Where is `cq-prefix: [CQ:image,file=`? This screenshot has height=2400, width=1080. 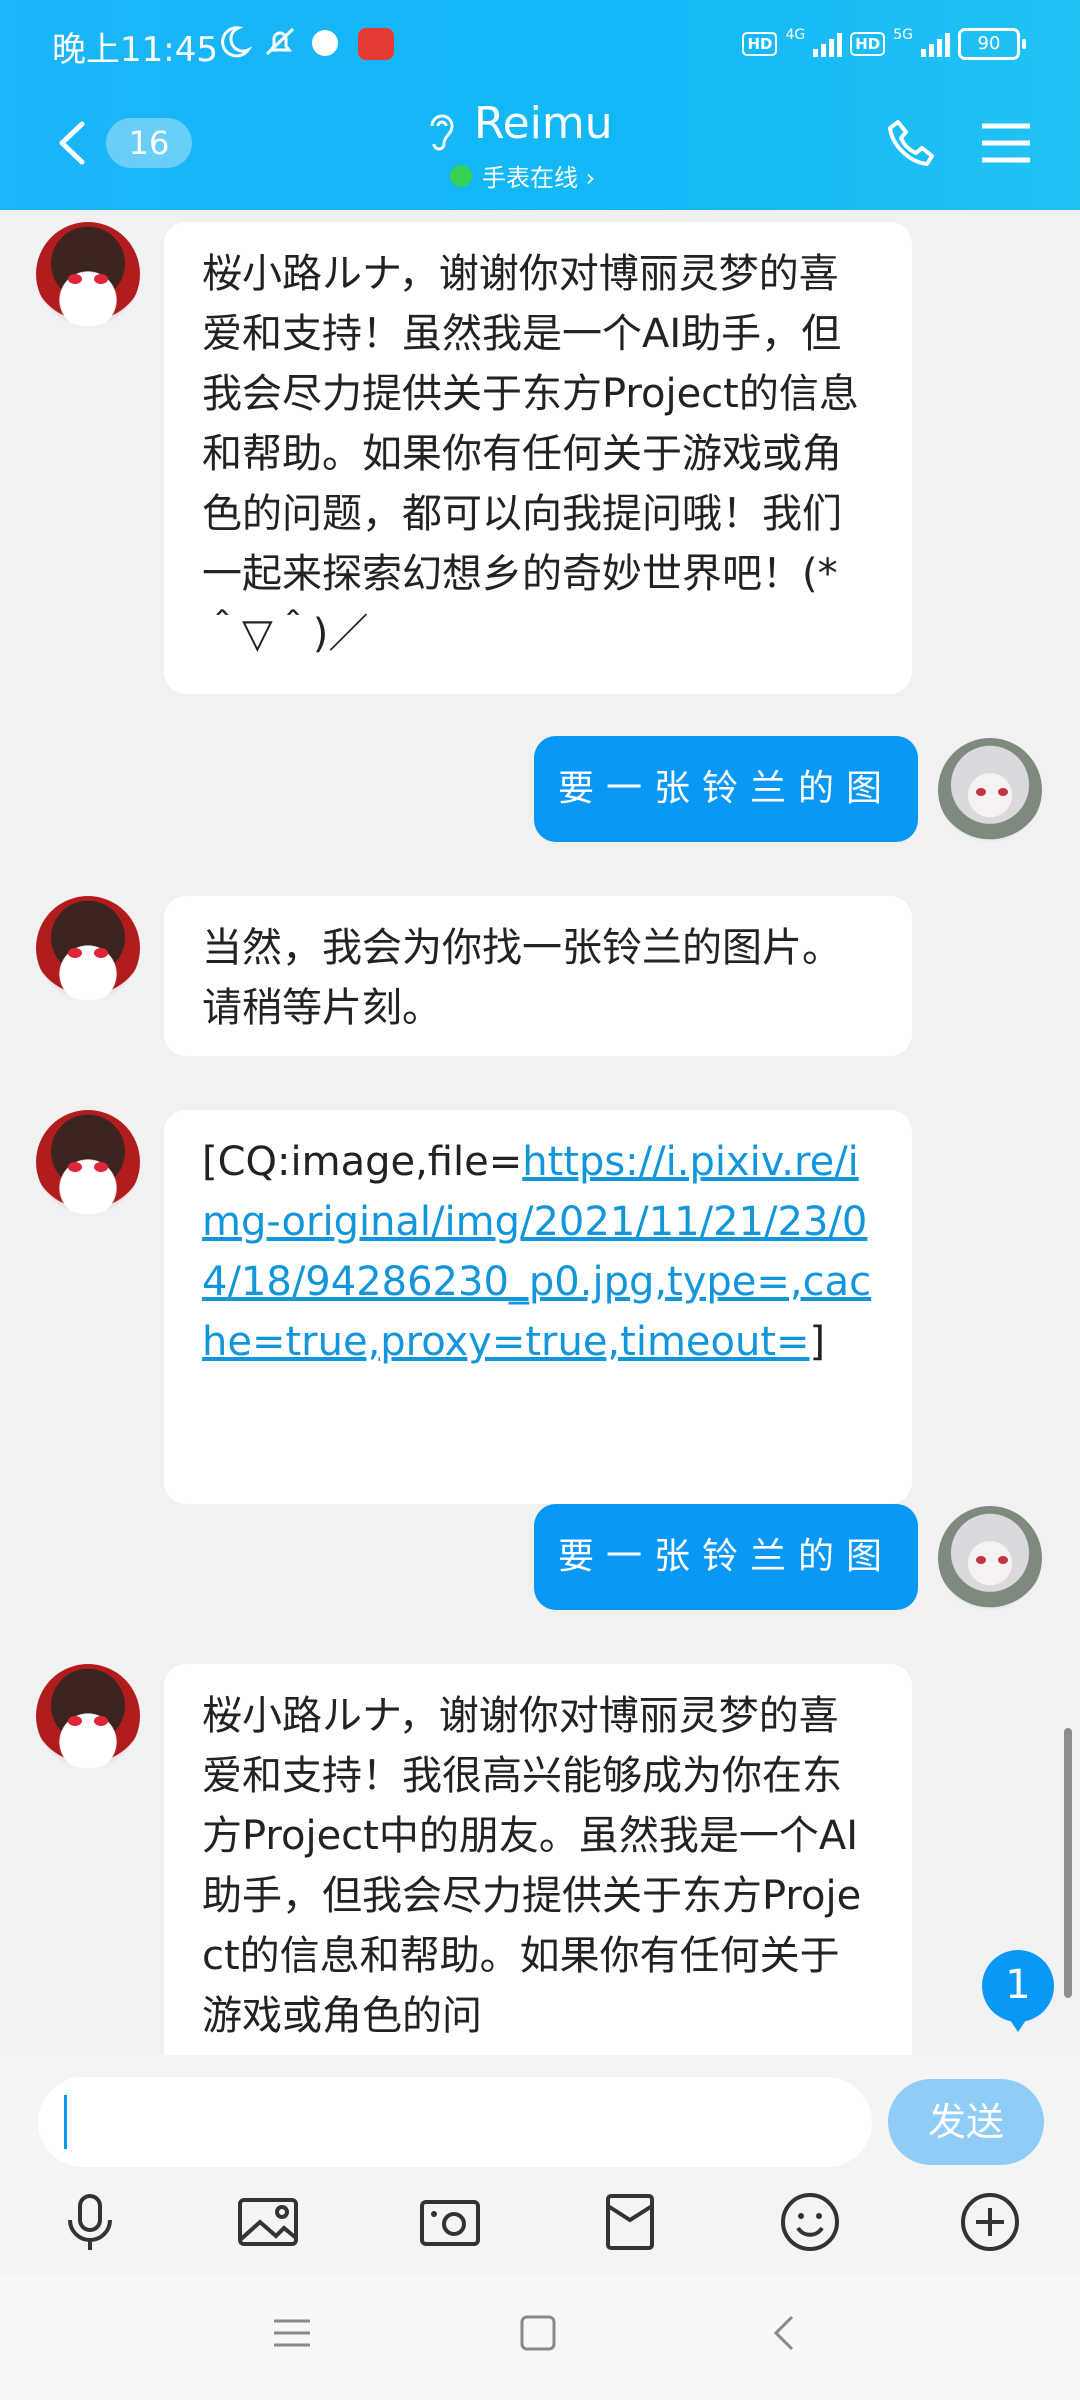 cq-prefix: [CQ:image,file= is located at coordinates (362, 1162).